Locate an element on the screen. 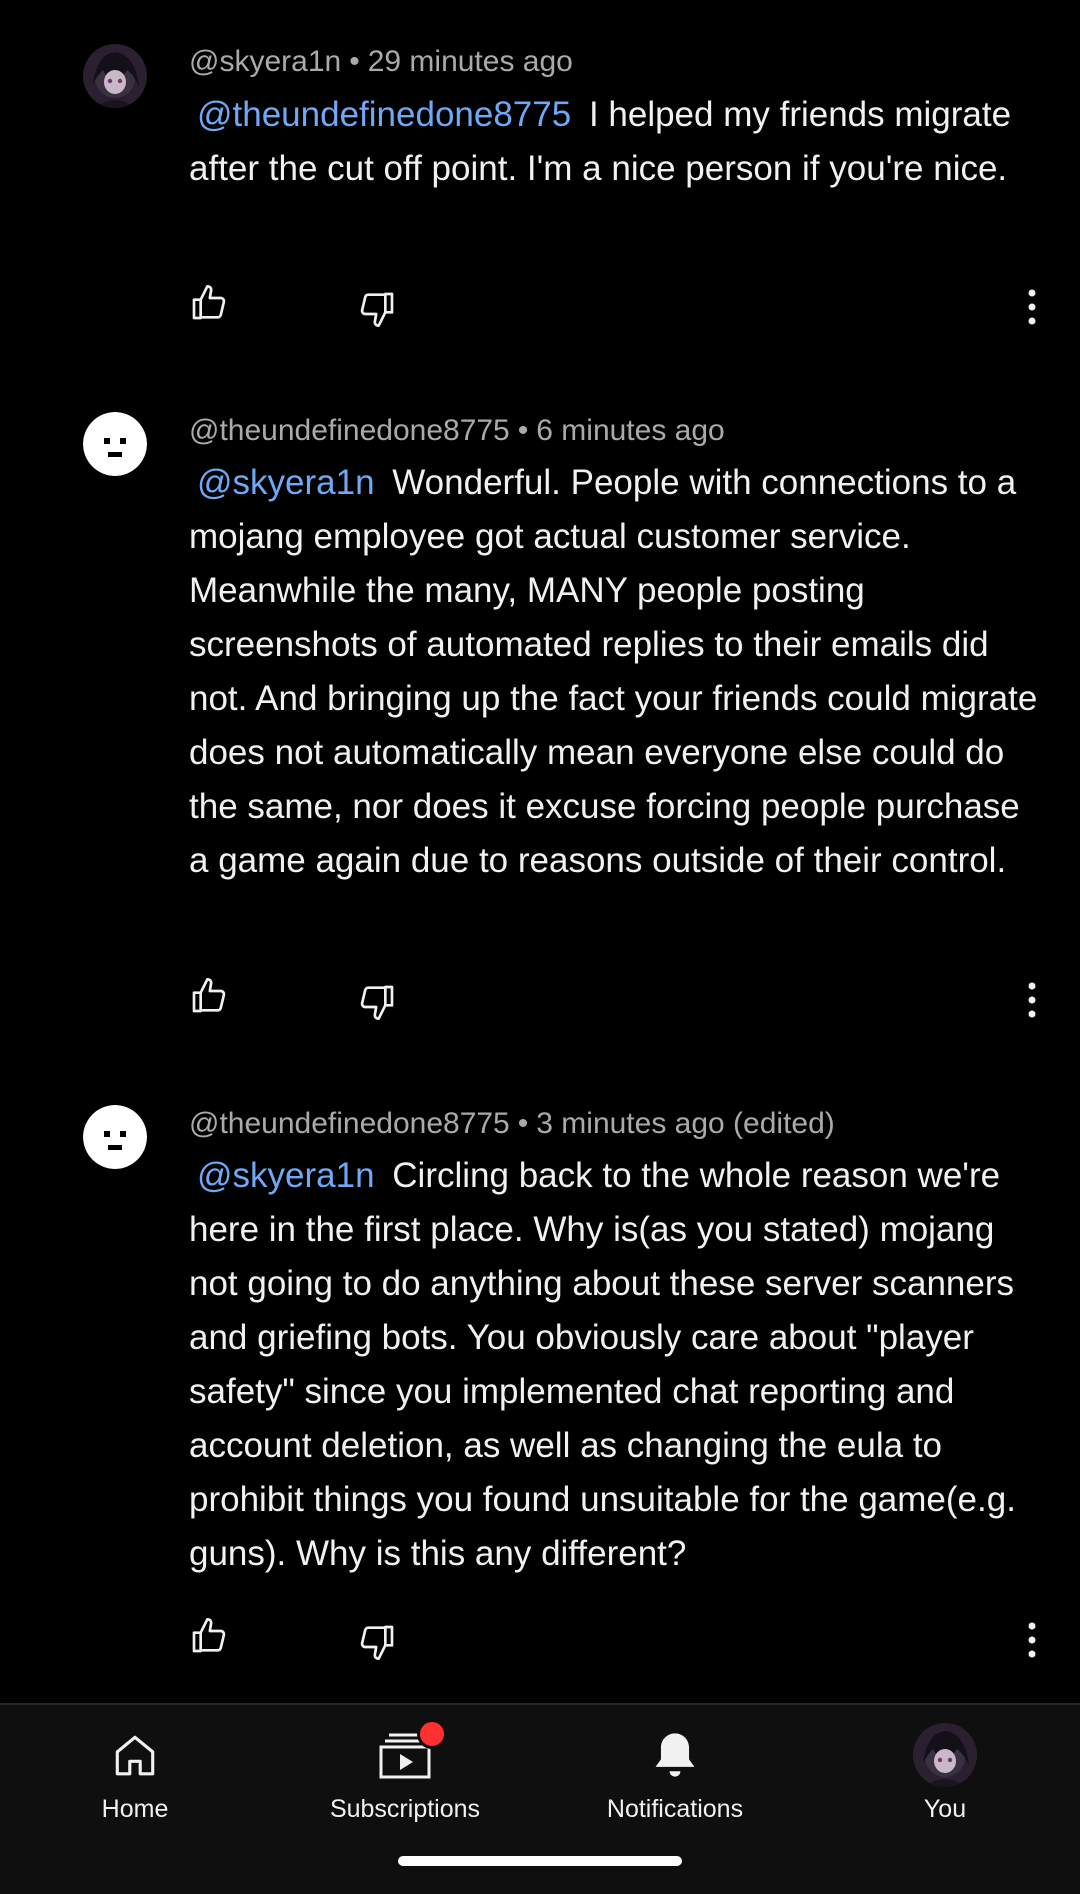  home-icon is located at coordinates (135, 1755).